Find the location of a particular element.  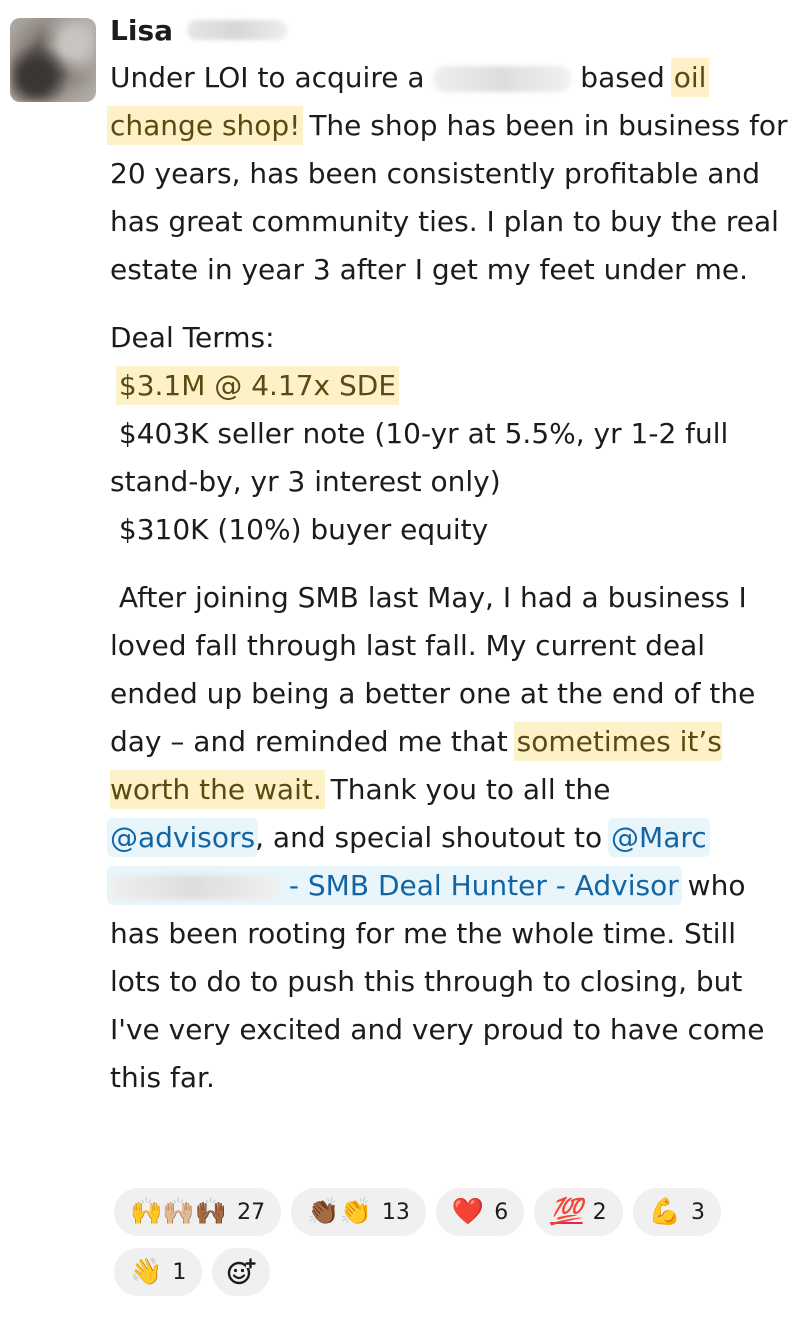

avatar is located at coordinates (53, 60).